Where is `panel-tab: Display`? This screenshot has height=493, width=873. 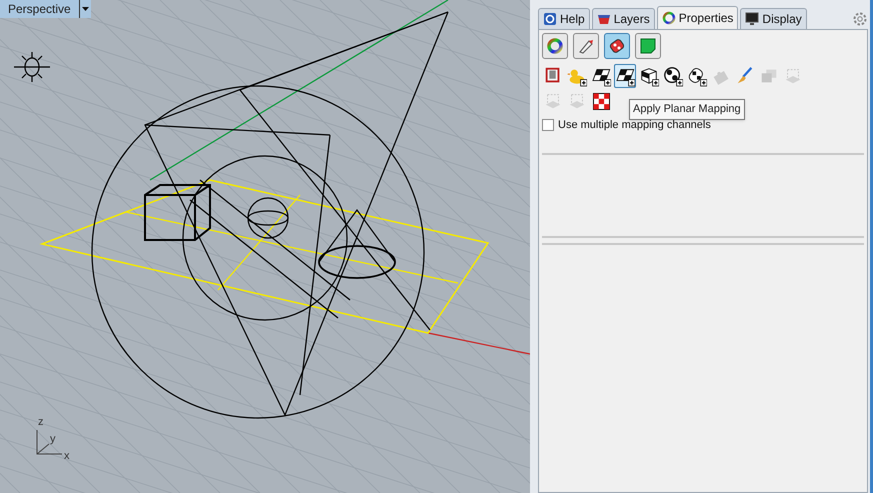
panel-tab: Display is located at coordinates (773, 18).